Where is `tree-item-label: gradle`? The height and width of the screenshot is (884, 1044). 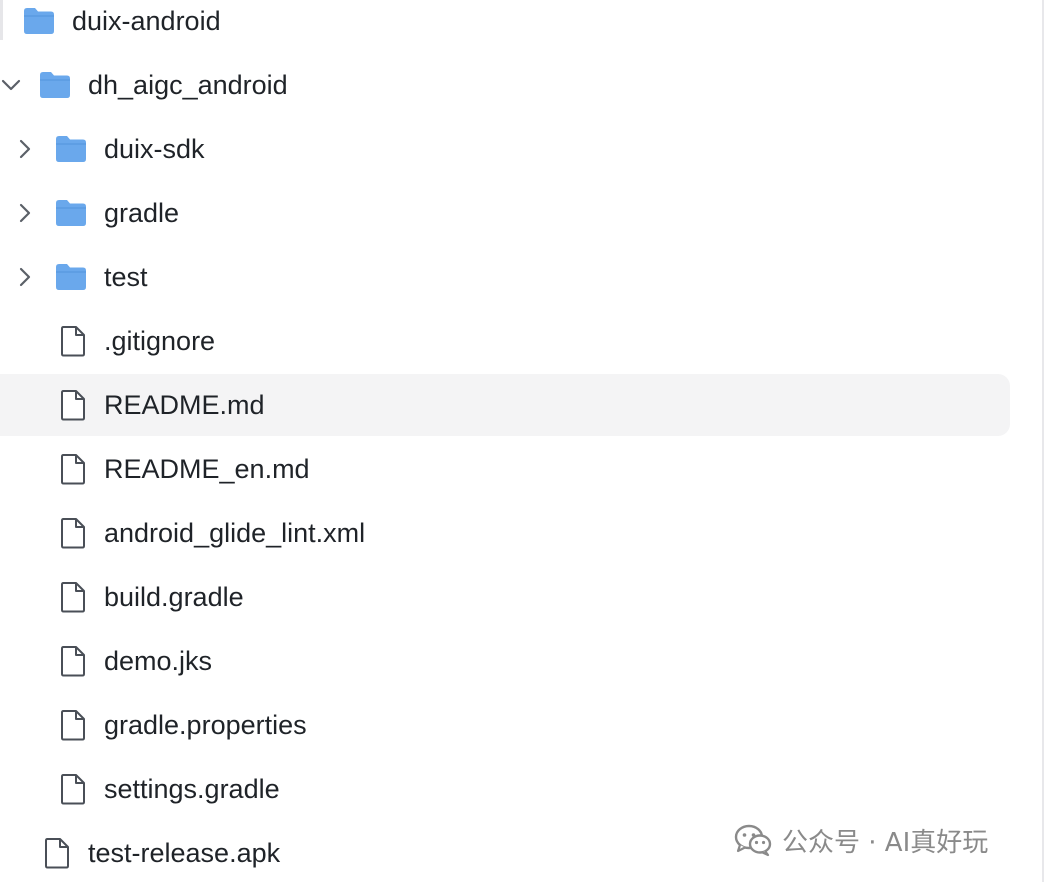
tree-item-label: gradle is located at coordinates (142, 213).